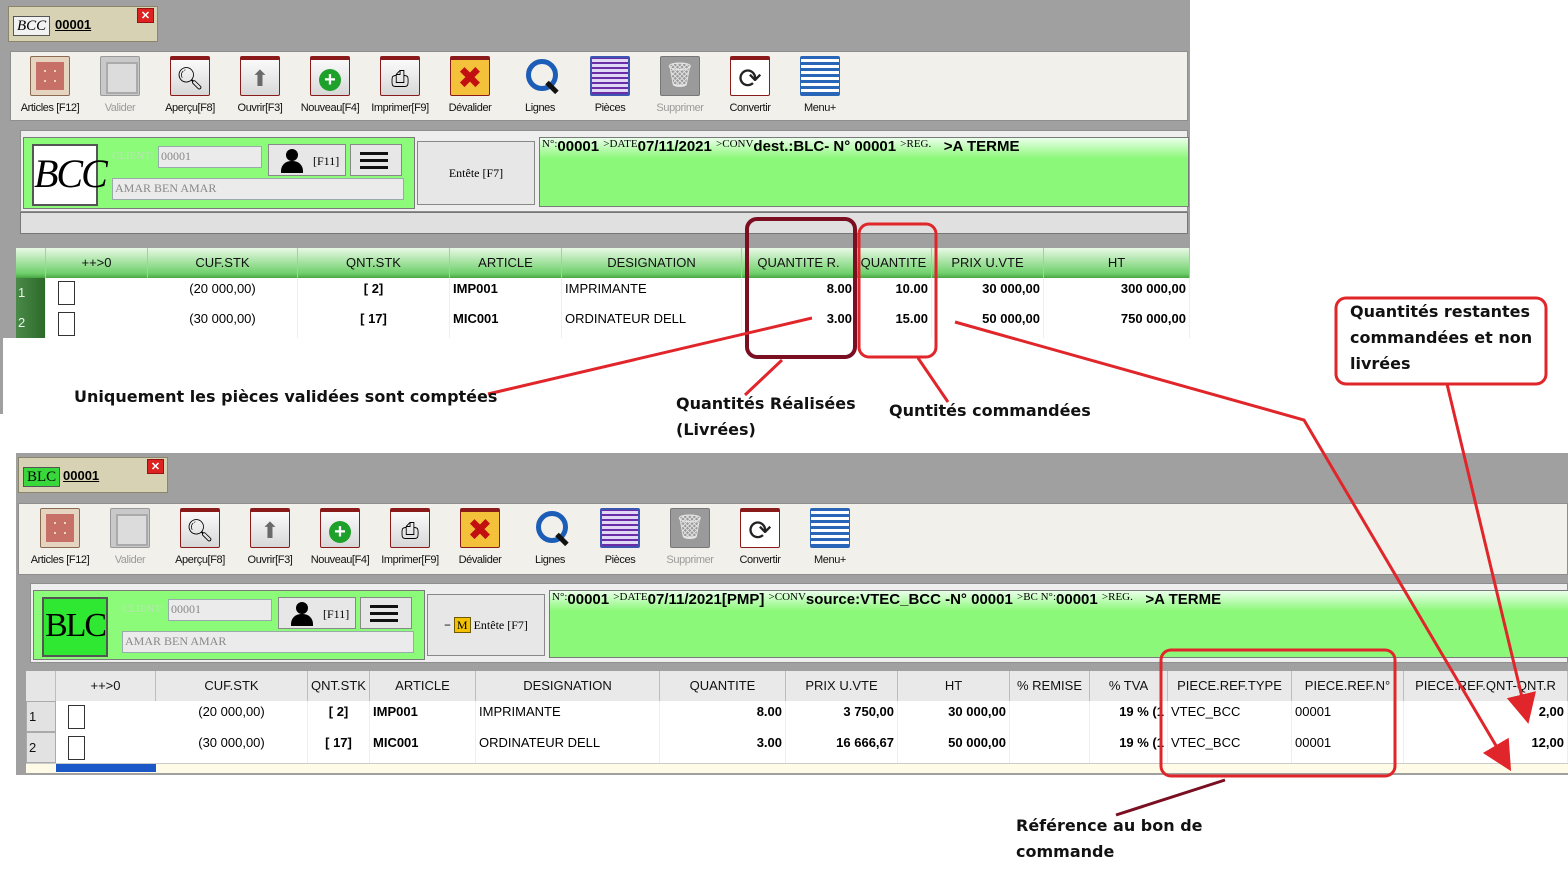  Describe the element at coordinates (1440, 311) in the screenshot. I see `annotation-remaining-line1: Quantités restantes` at that location.